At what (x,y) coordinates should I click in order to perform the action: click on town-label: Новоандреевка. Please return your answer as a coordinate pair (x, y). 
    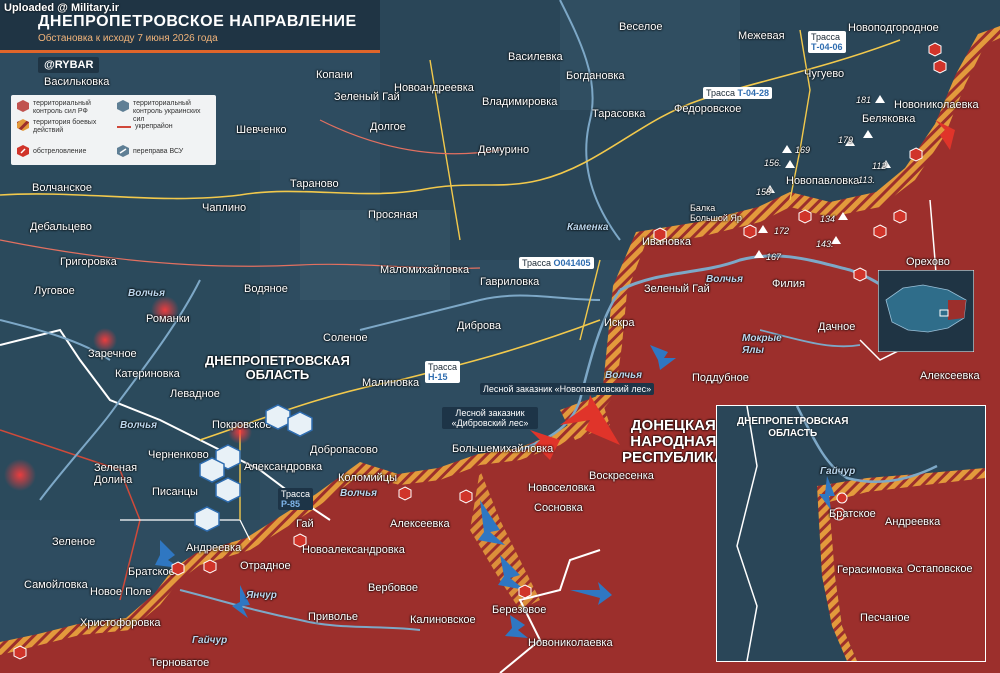
    Looking at the image, I should click on (434, 88).